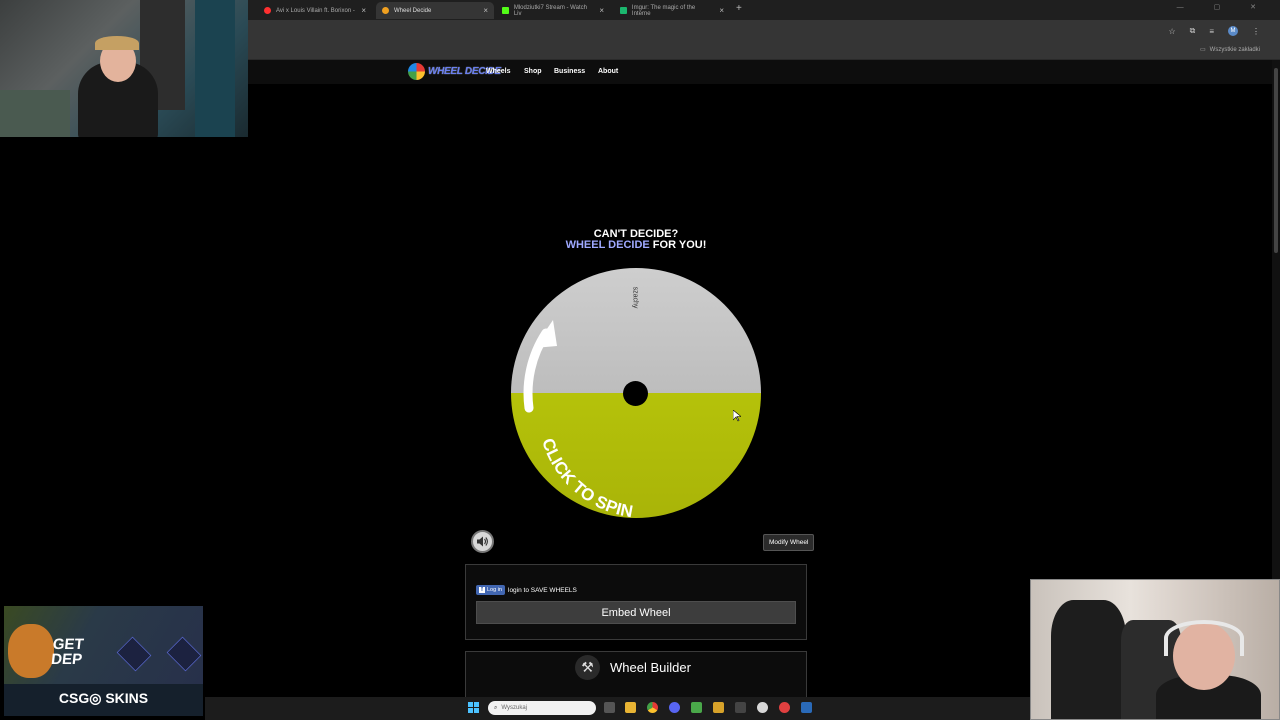 The width and height of the screenshot is (1280, 720). I want to click on discord-icon, so click(674, 707).